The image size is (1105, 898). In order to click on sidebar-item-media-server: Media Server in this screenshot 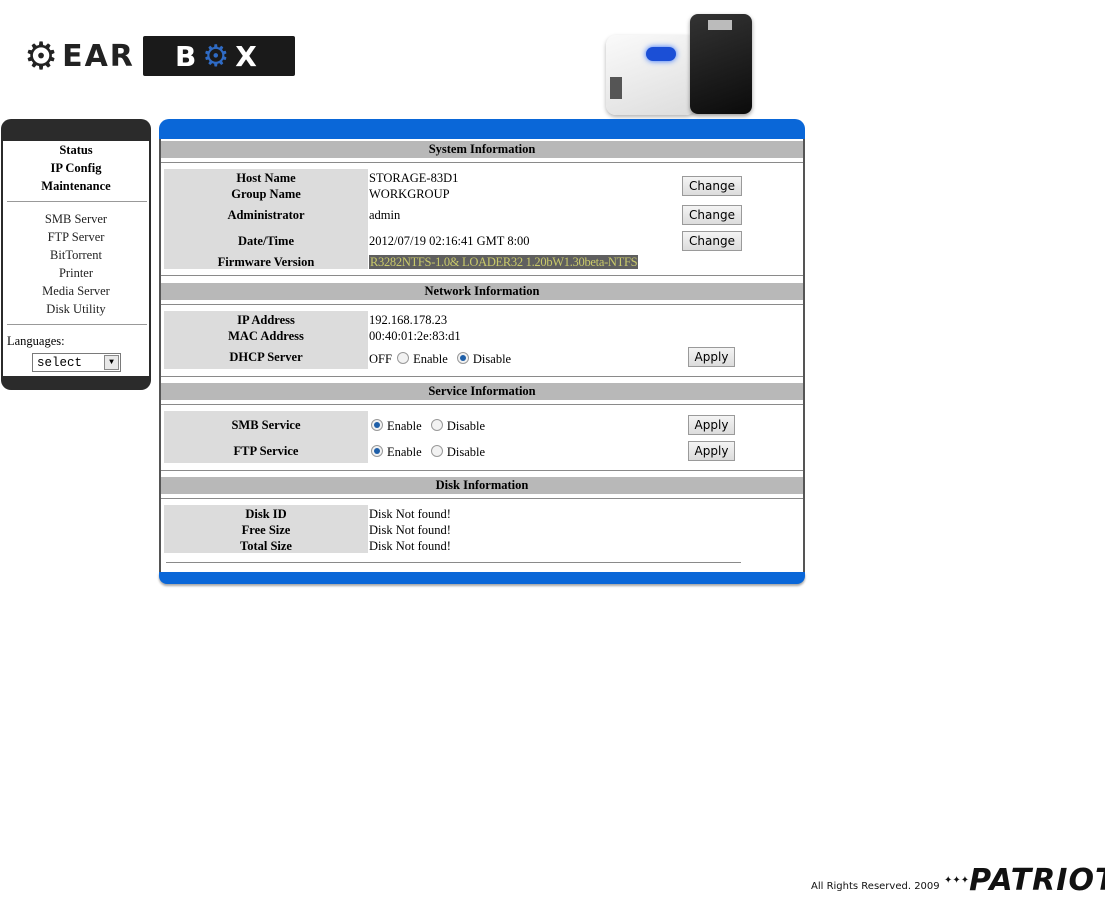, I will do `click(76, 291)`.